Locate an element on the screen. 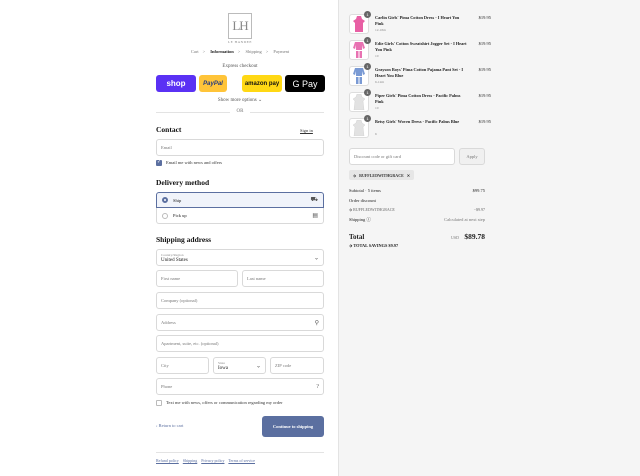  zip-field: ZIP code is located at coordinates (297, 365).